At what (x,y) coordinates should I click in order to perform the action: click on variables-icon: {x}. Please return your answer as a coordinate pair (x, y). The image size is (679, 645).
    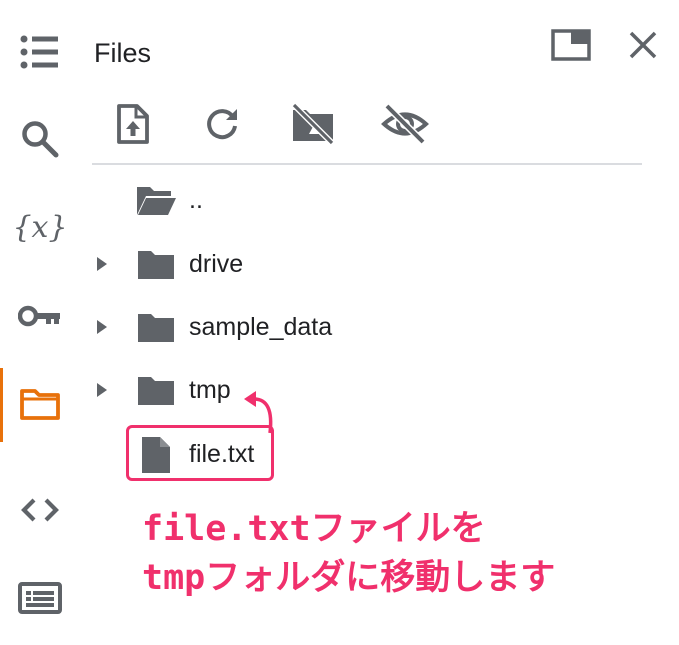
    Looking at the image, I should click on (40, 227).